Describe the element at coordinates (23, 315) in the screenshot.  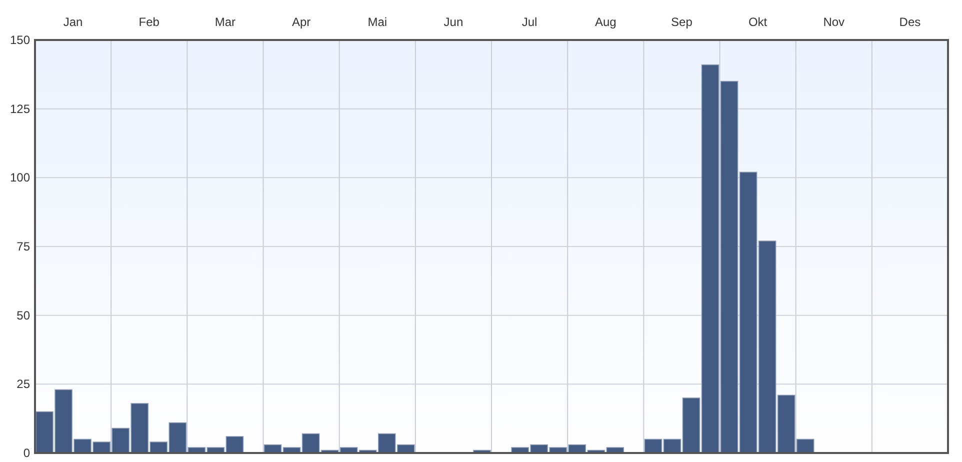
I see `y-tick-label: 50` at that location.